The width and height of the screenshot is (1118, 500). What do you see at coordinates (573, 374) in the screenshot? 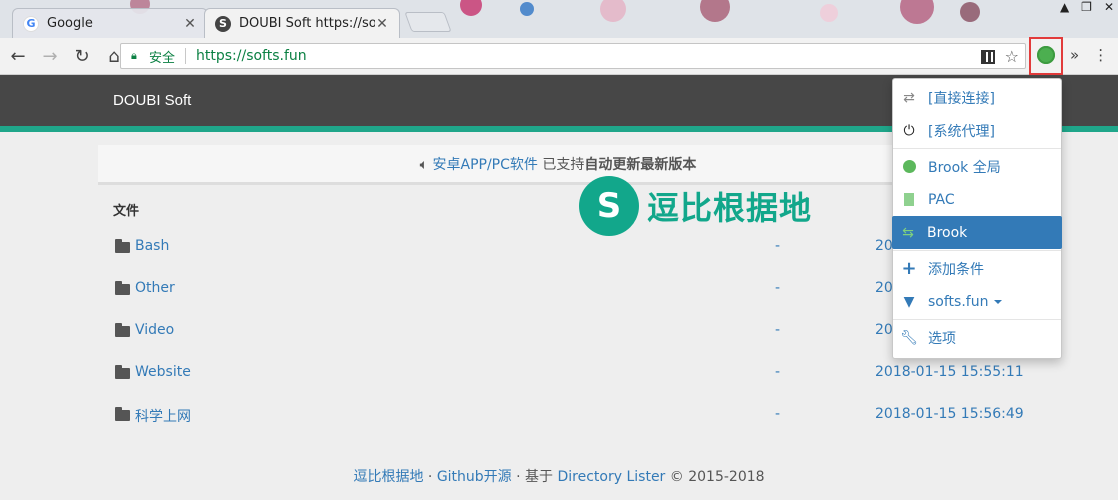
I see `table-row: Website - 2018-01-15 15:55:11` at bounding box center [573, 374].